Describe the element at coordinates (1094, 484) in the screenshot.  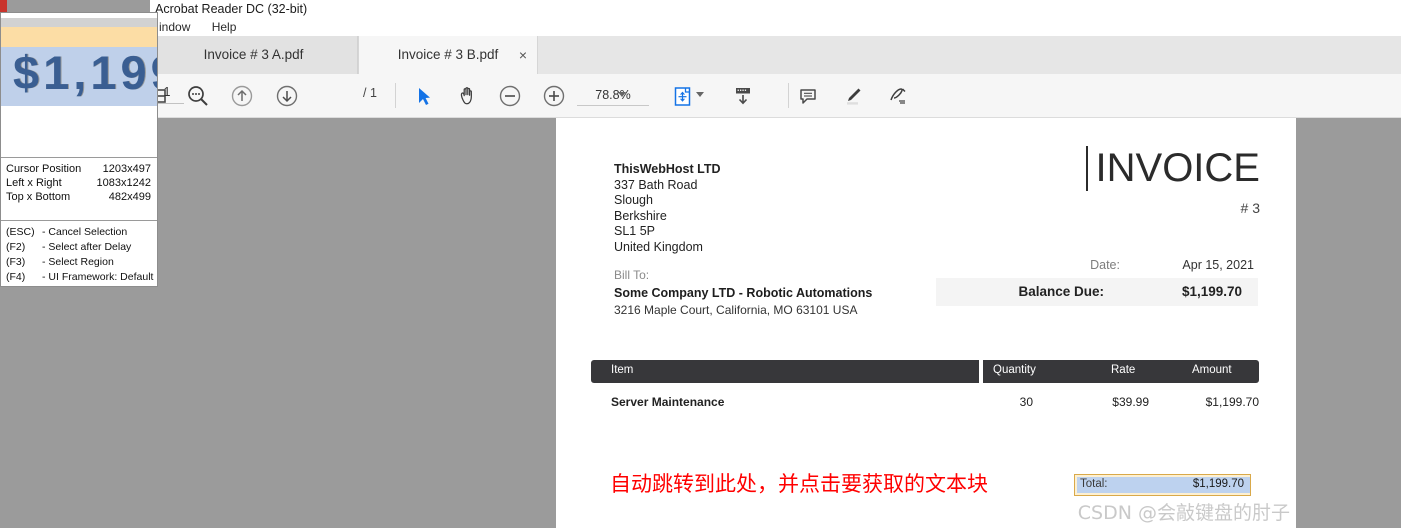
I see `total-label: Total:` at that location.